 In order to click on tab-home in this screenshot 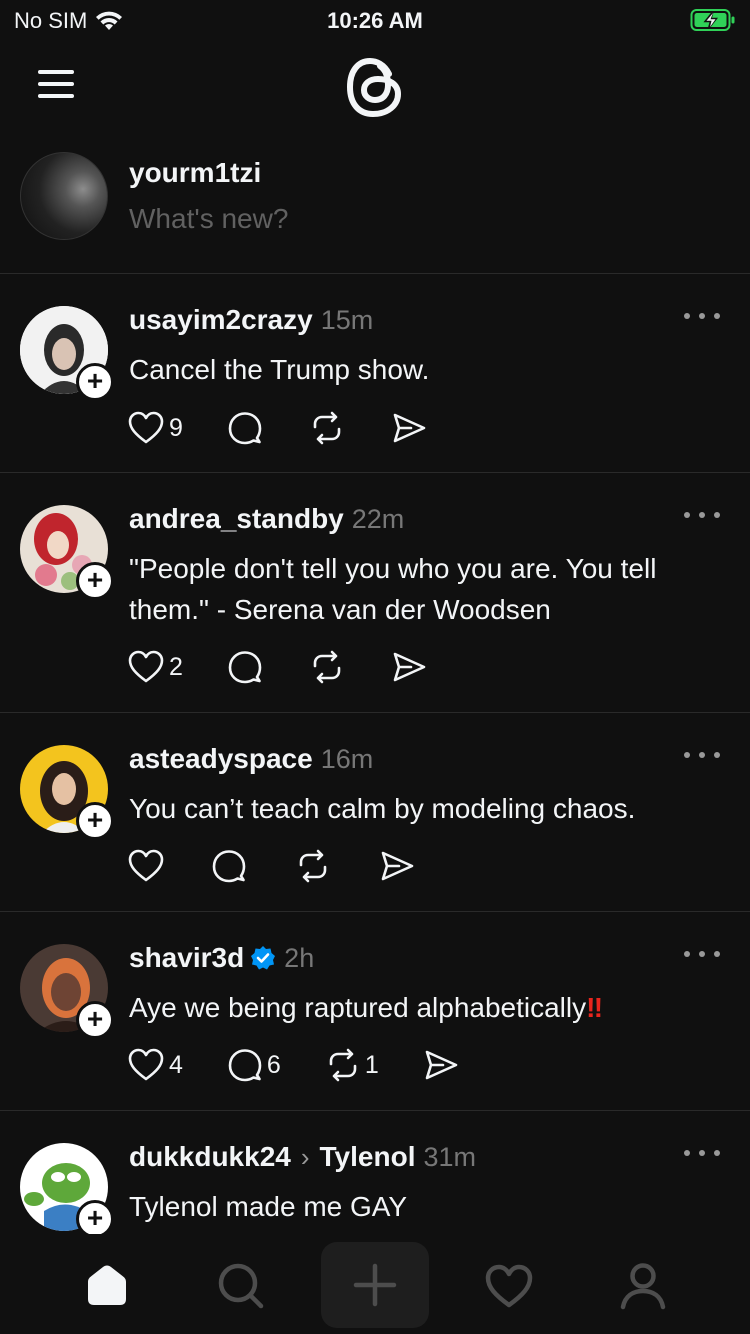, I will do `click(107, 1286)`.